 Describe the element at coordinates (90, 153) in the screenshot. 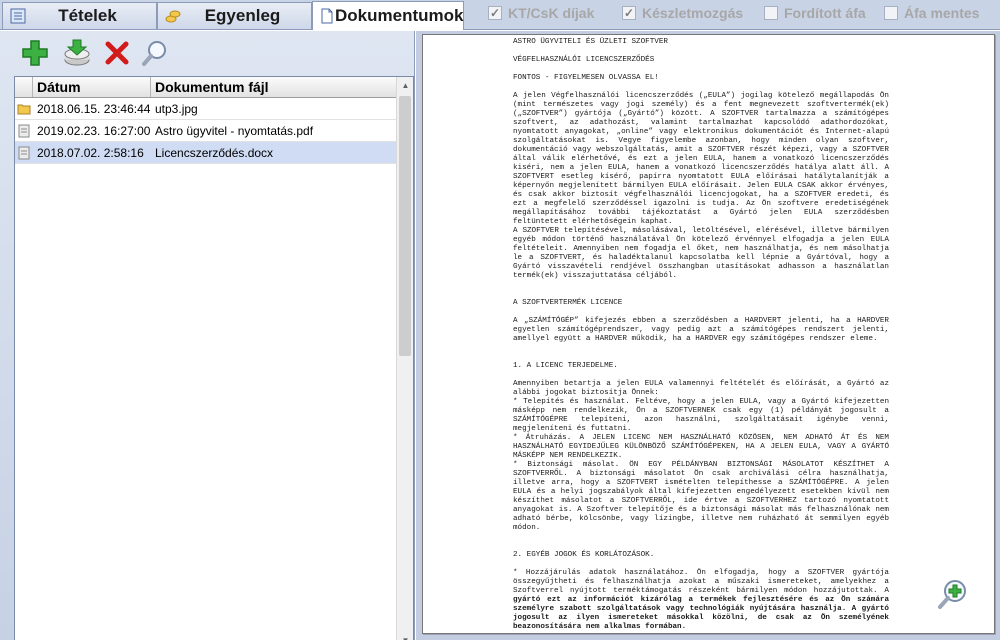

I see `cell-date: 2018.07.02. 2:58:16` at that location.